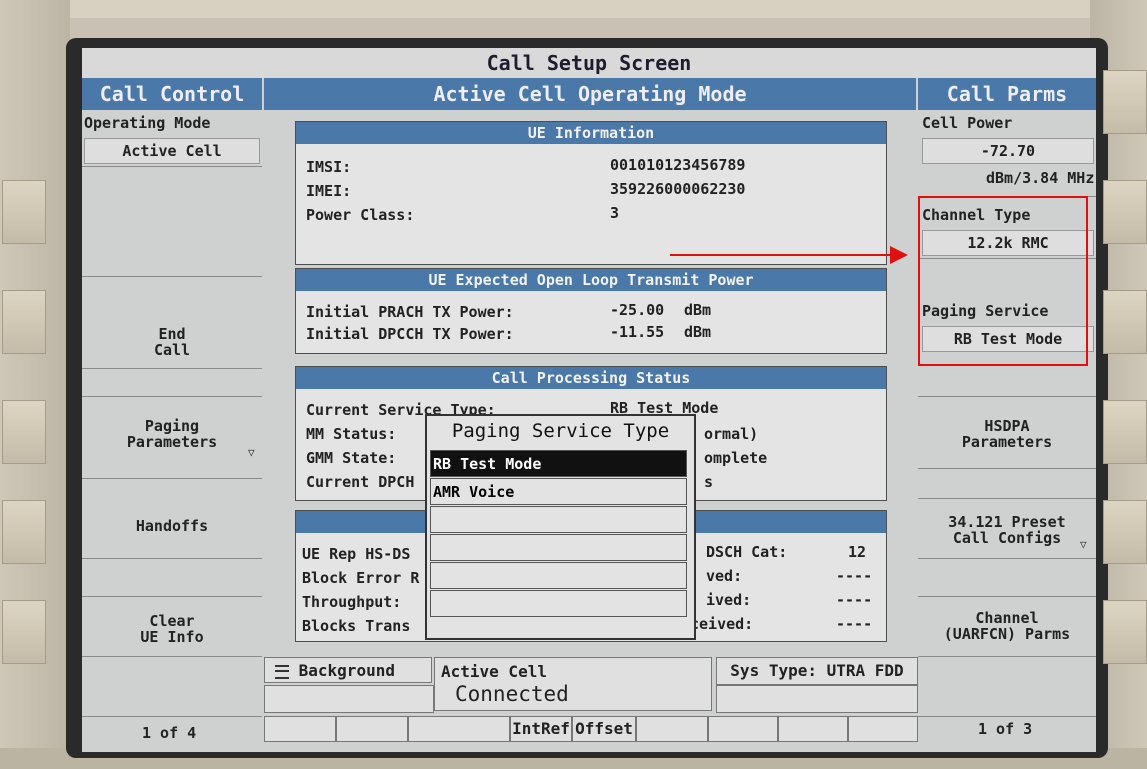 The width and height of the screenshot is (1147, 769). I want to click on clear-ue-info-line1: Clear, so click(172, 621).